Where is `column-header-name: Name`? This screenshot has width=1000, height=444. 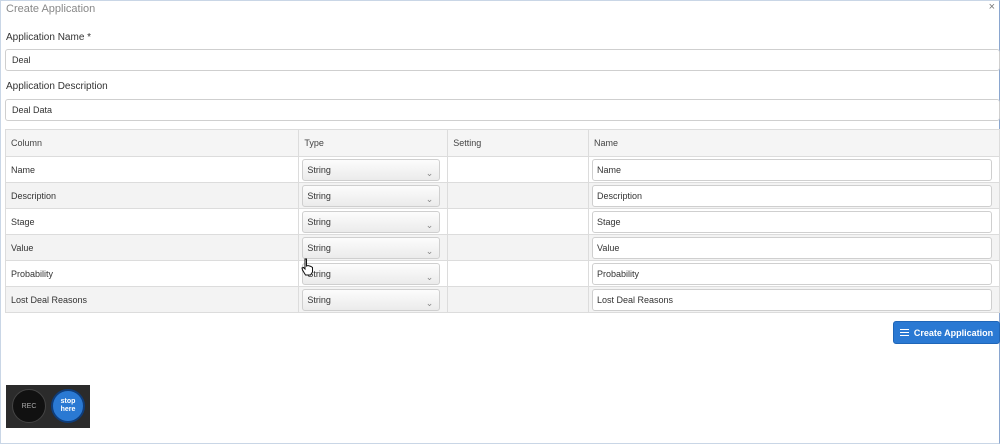
column-header-name: Name is located at coordinates (794, 143).